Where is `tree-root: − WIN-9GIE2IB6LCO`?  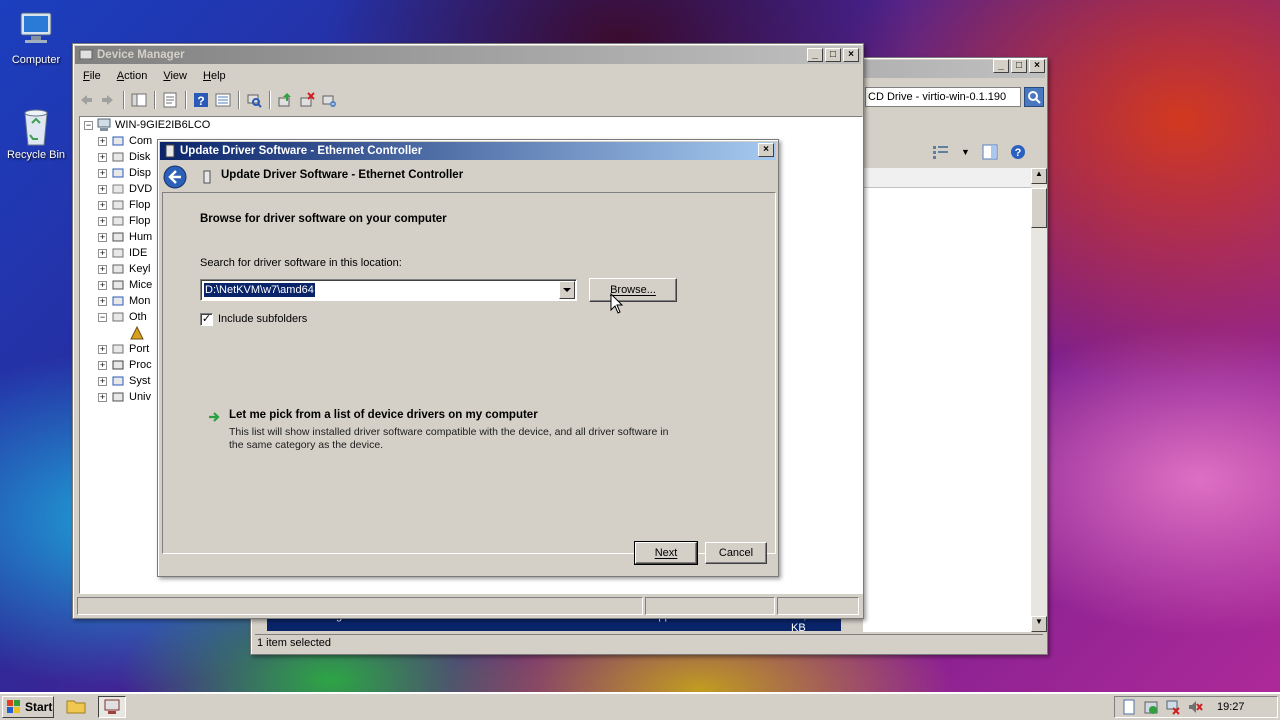 tree-root: − WIN-9GIE2IB6LCO is located at coordinates (147, 125).